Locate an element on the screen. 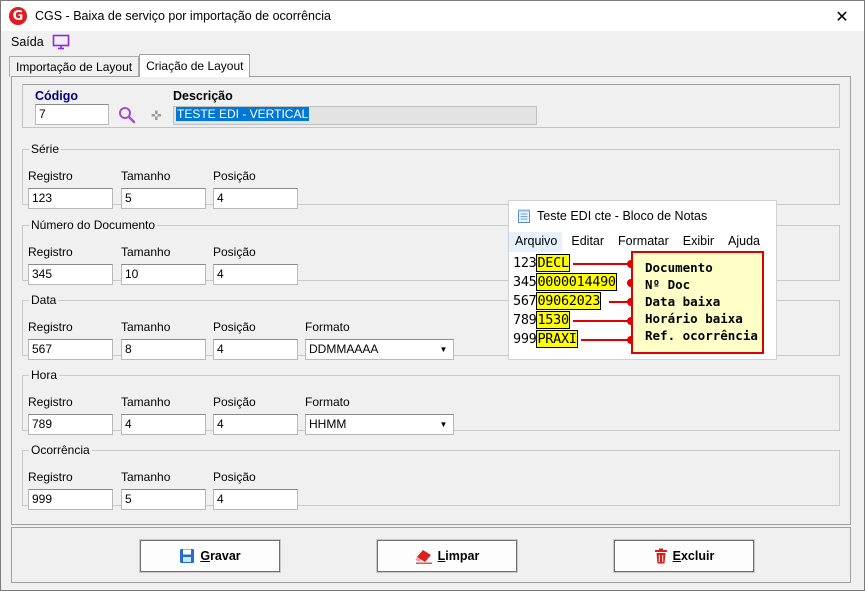 The height and width of the screenshot is (591, 865). tab-criacao-layout: Criação de Layout is located at coordinates (195, 65).